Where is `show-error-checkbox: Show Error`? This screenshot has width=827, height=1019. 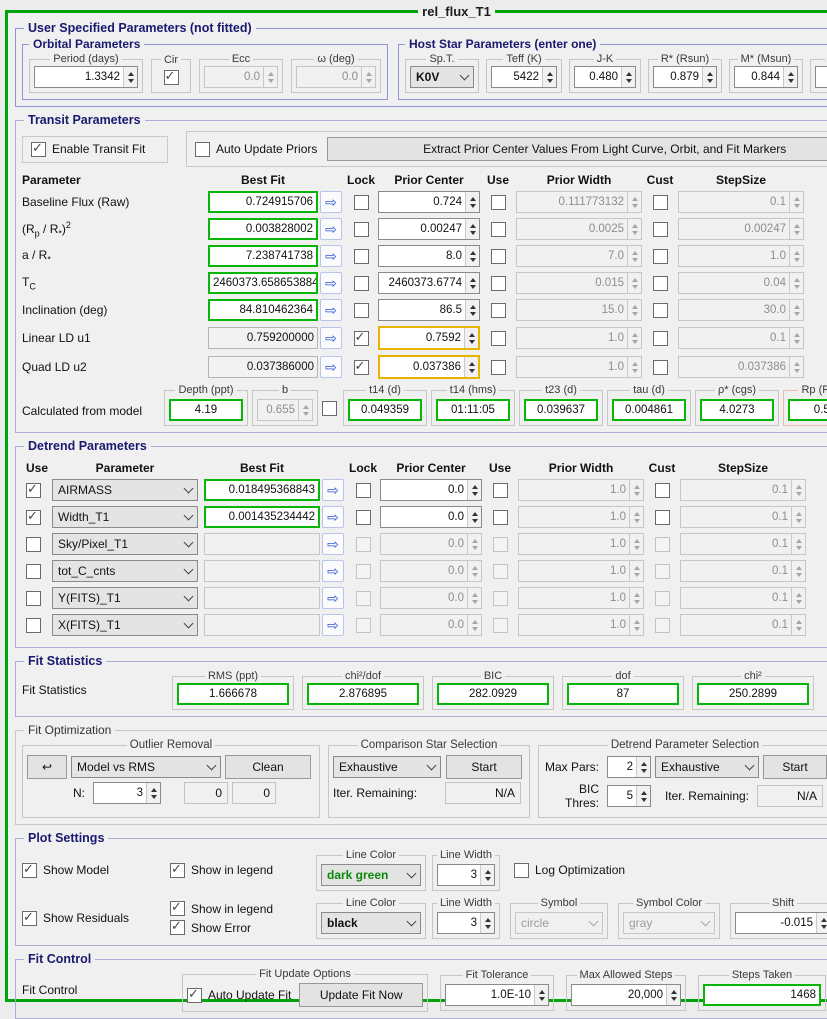
show-error-checkbox: Show Error is located at coordinates (243, 927).